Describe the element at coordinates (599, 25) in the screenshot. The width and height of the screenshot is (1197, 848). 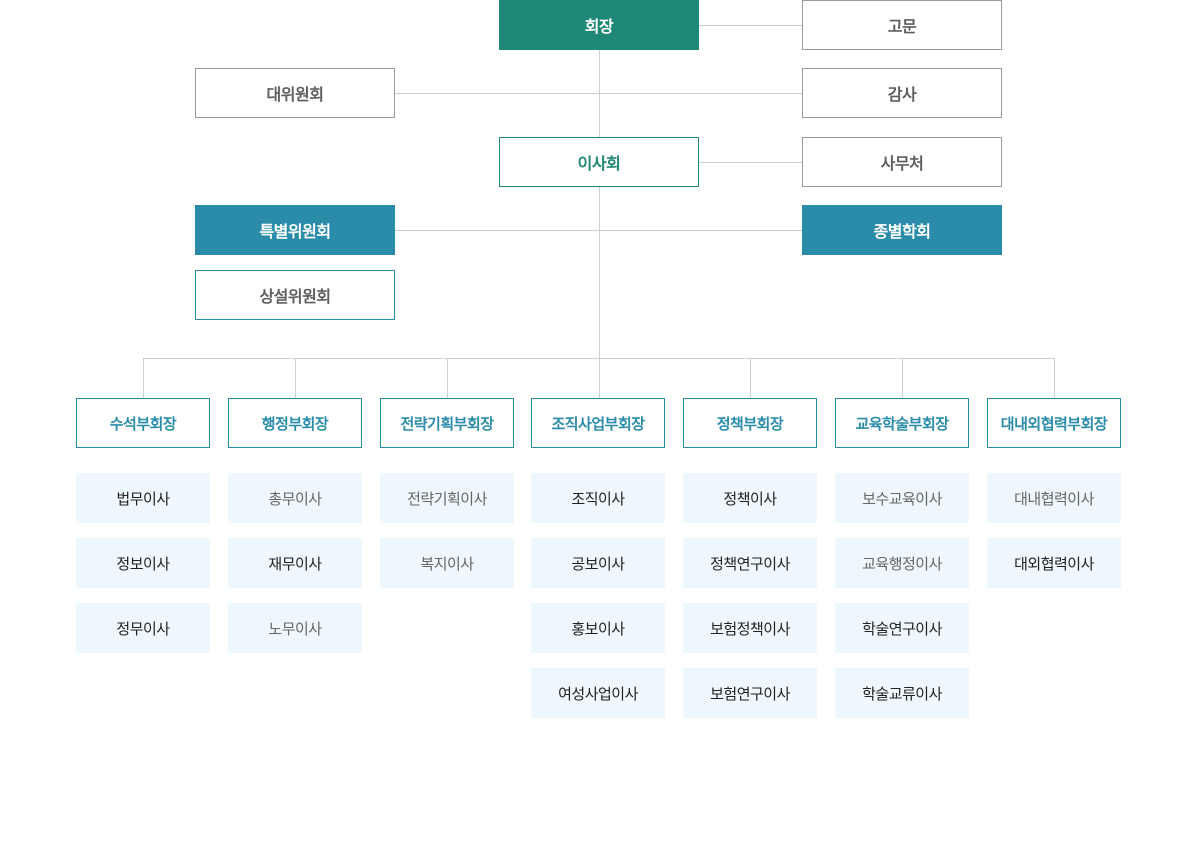
I see `president-box: 회장` at that location.